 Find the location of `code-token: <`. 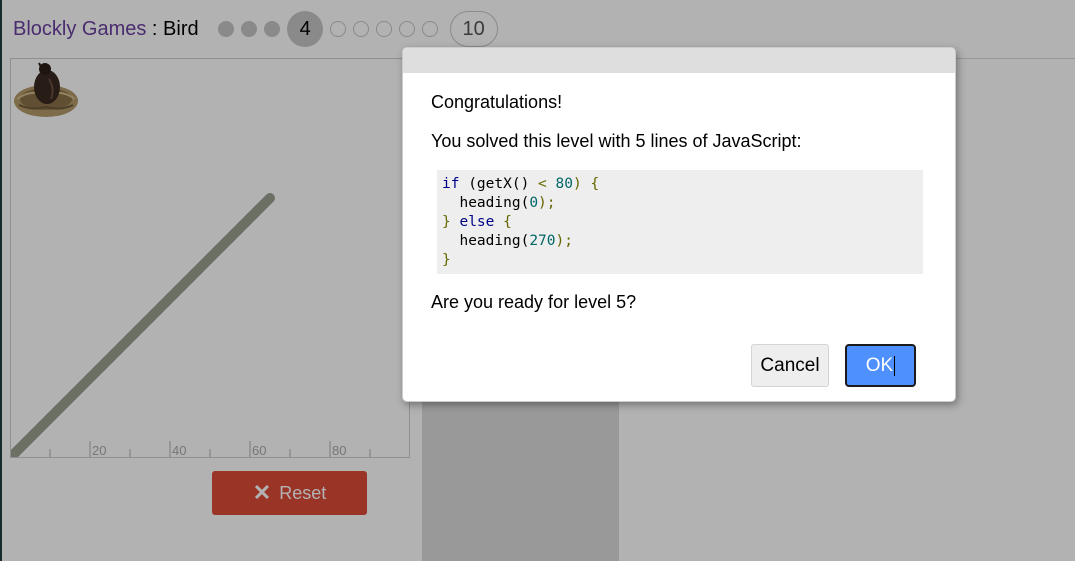

code-token: < is located at coordinates (542, 184).